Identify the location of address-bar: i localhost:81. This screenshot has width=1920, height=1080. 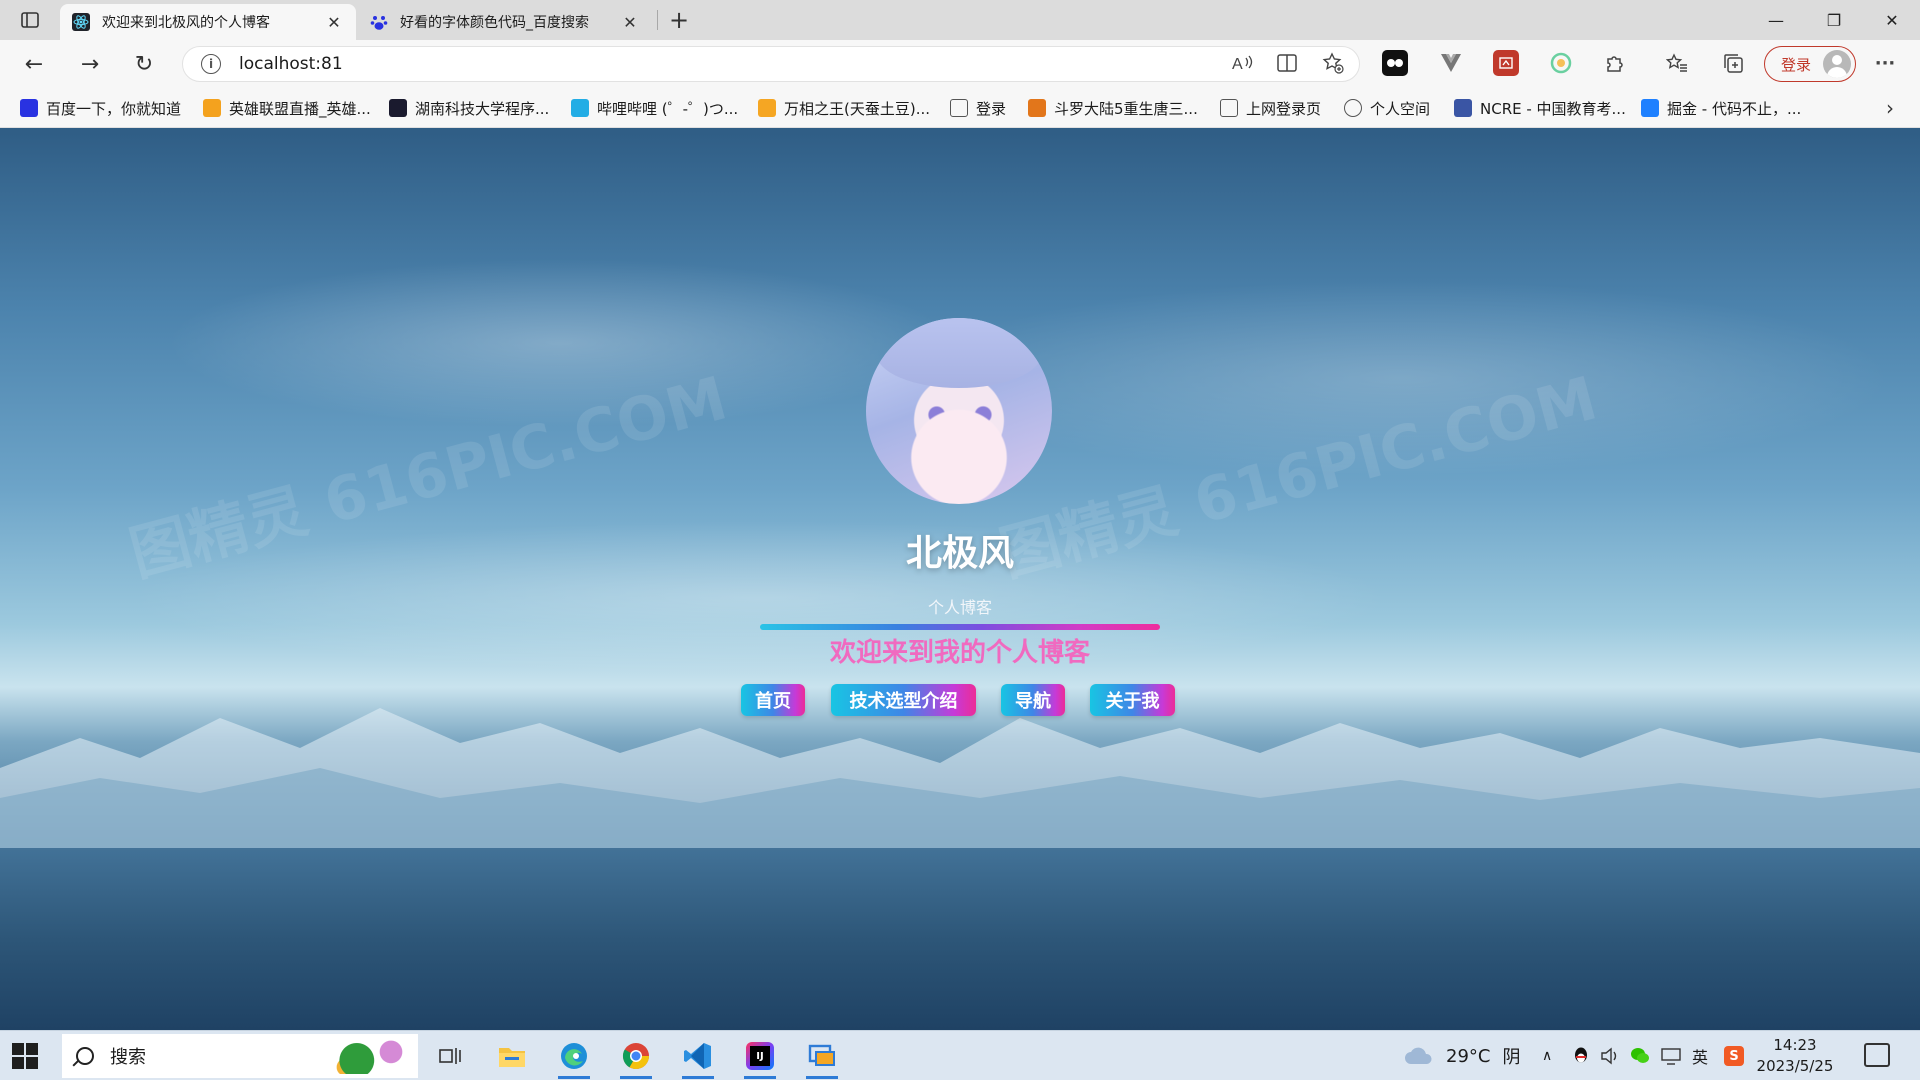
(771, 64).